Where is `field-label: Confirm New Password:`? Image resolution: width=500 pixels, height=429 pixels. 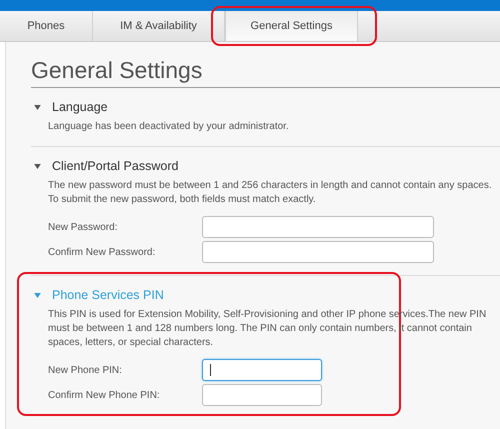
field-label: Confirm New Password: is located at coordinates (102, 252).